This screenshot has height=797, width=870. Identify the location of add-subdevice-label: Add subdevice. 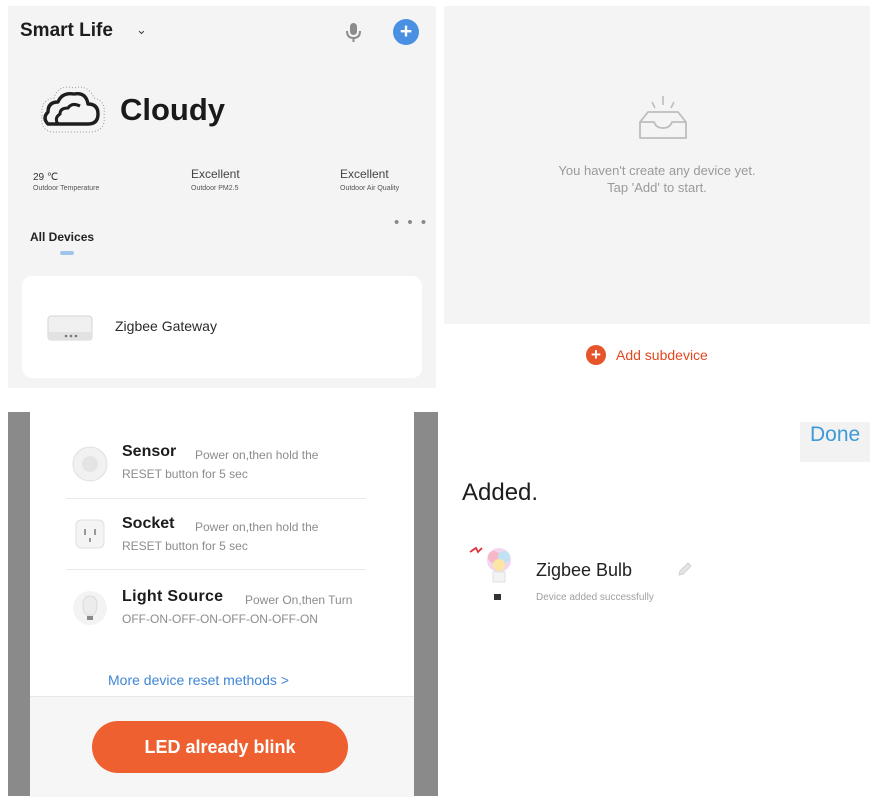
(662, 355).